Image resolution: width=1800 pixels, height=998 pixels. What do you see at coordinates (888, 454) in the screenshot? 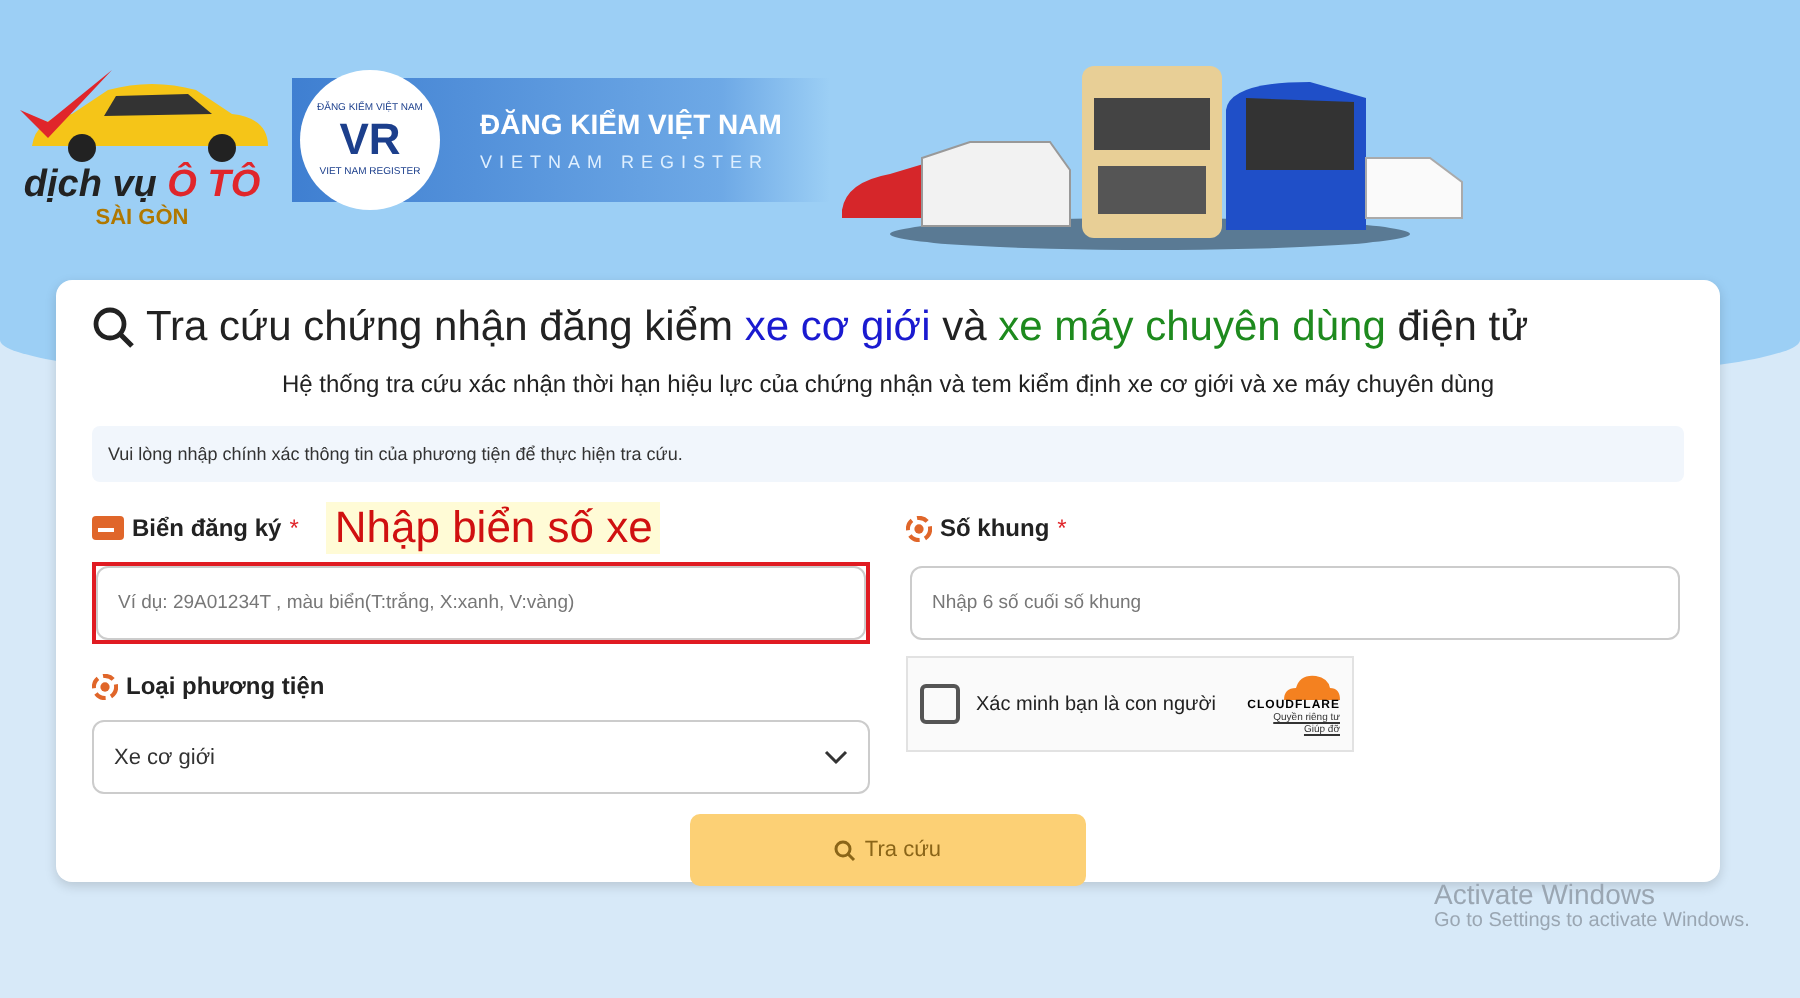
I see `notice-text: Vui lòng nhập chính xác thông tin của phương tiện để thực hiện tra cứu.` at bounding box center [888, 454].